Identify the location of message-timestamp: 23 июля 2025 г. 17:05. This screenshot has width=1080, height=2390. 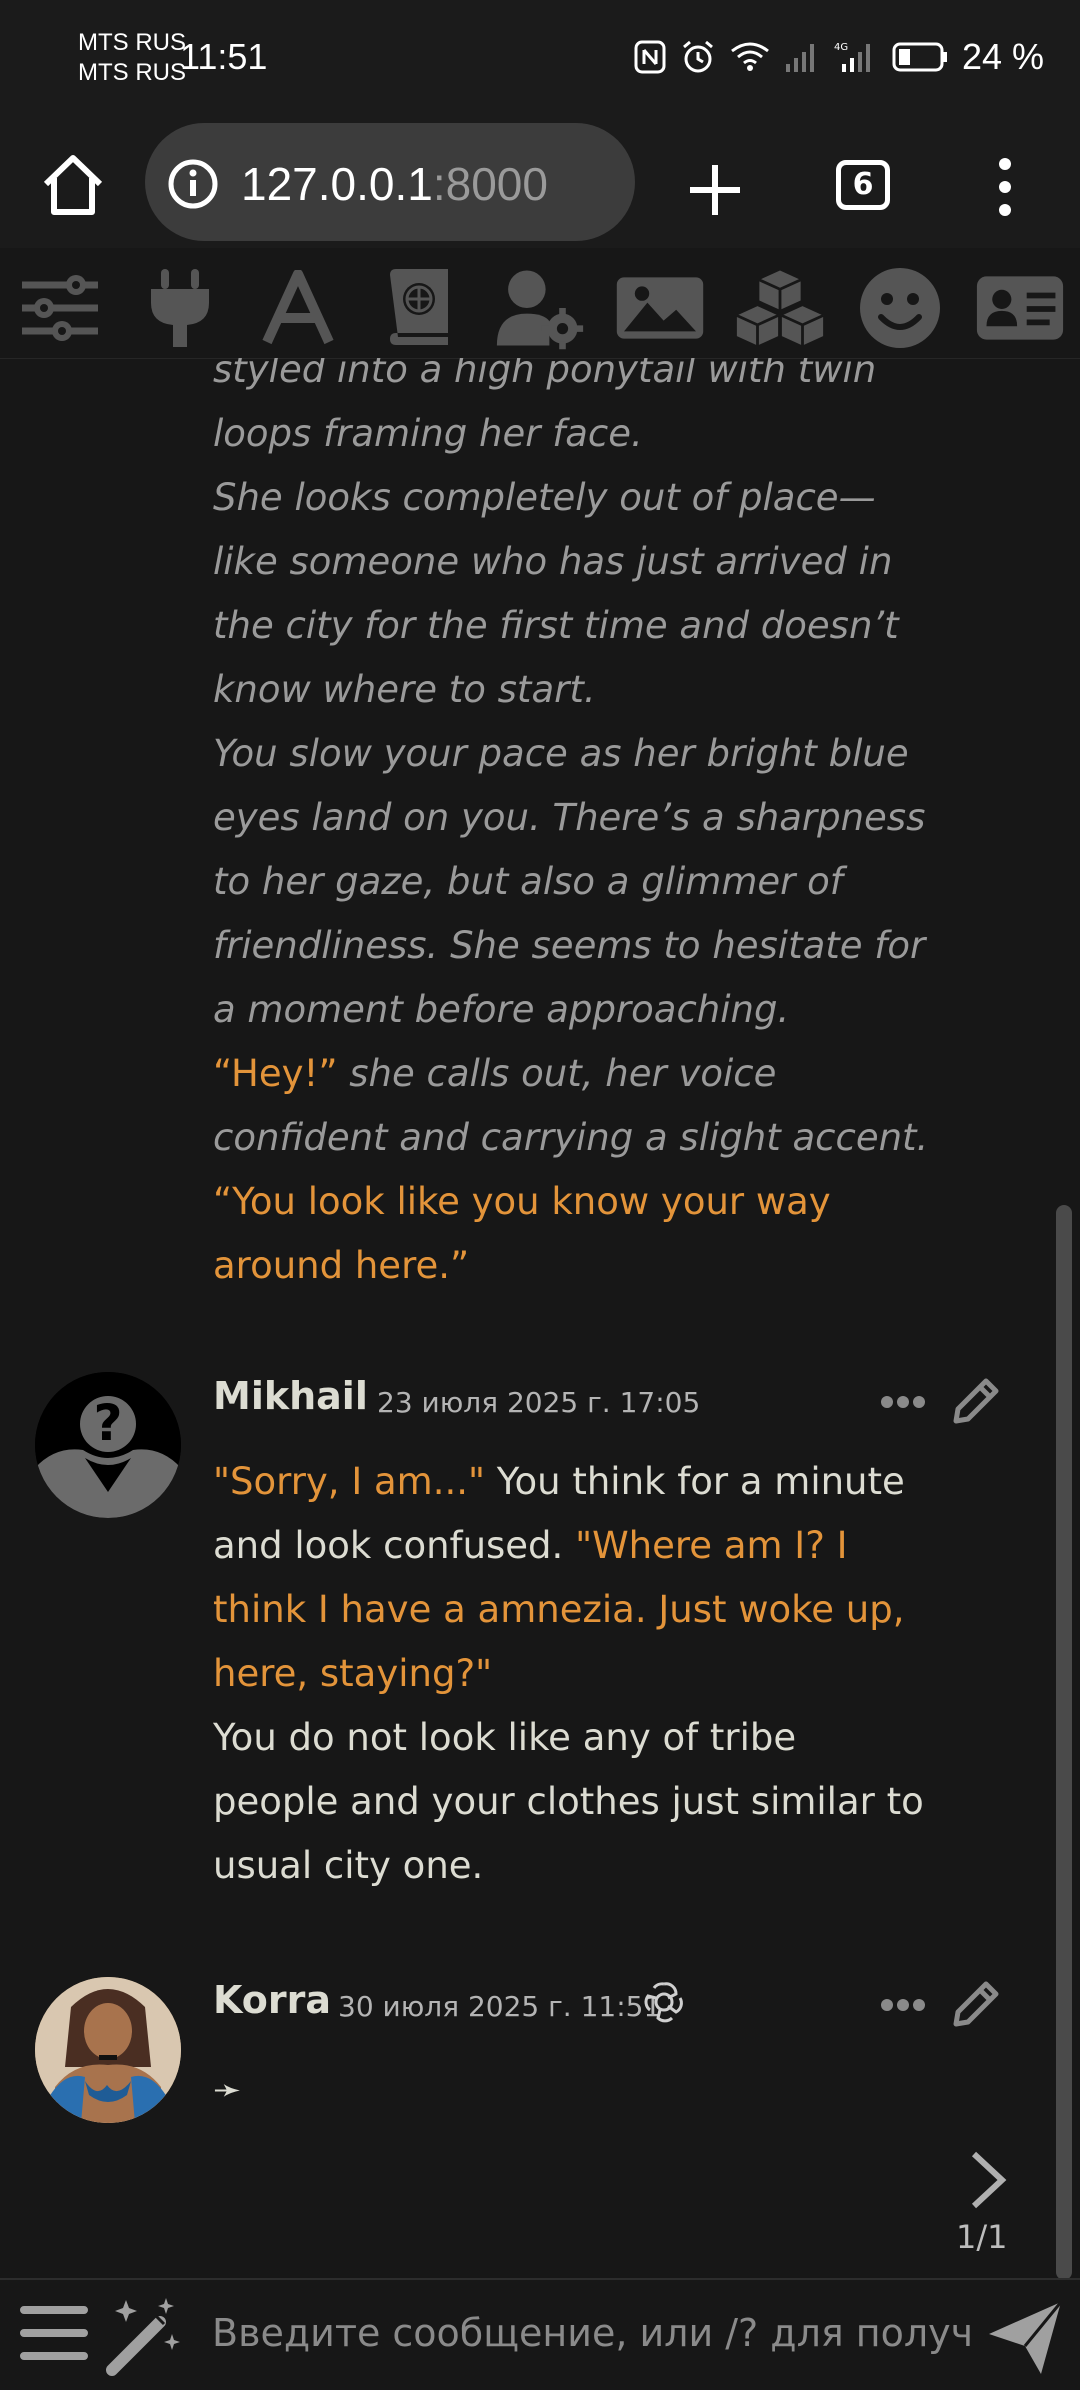
(539, 1402).